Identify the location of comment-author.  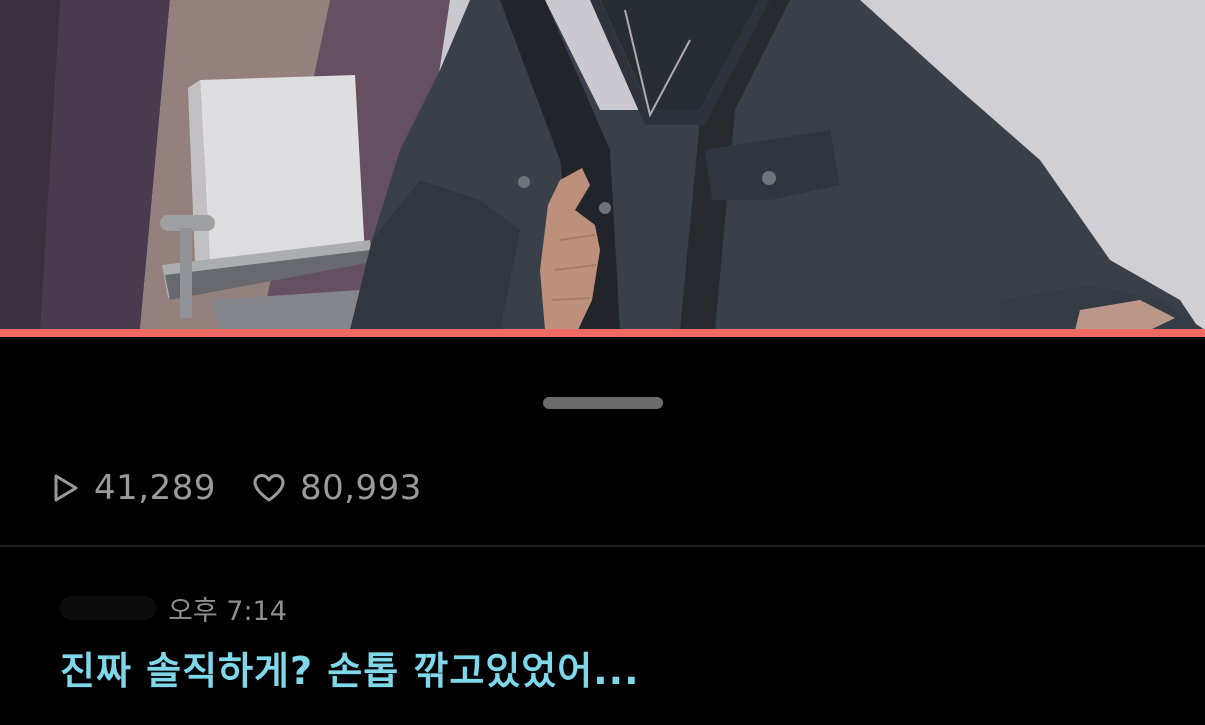
(108, 608).